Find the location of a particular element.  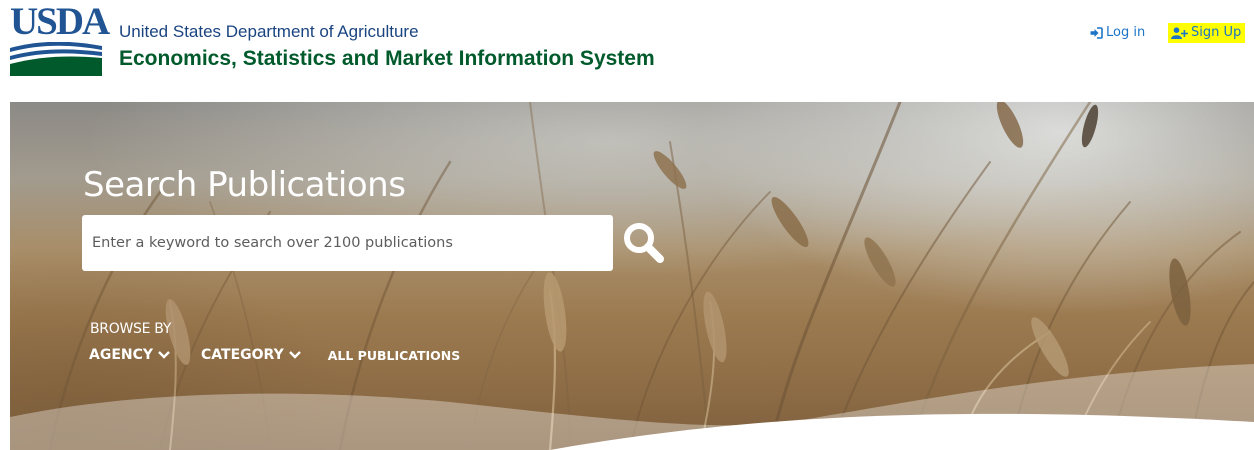

usda-logo: USDA is located at coordinates (60, 39).